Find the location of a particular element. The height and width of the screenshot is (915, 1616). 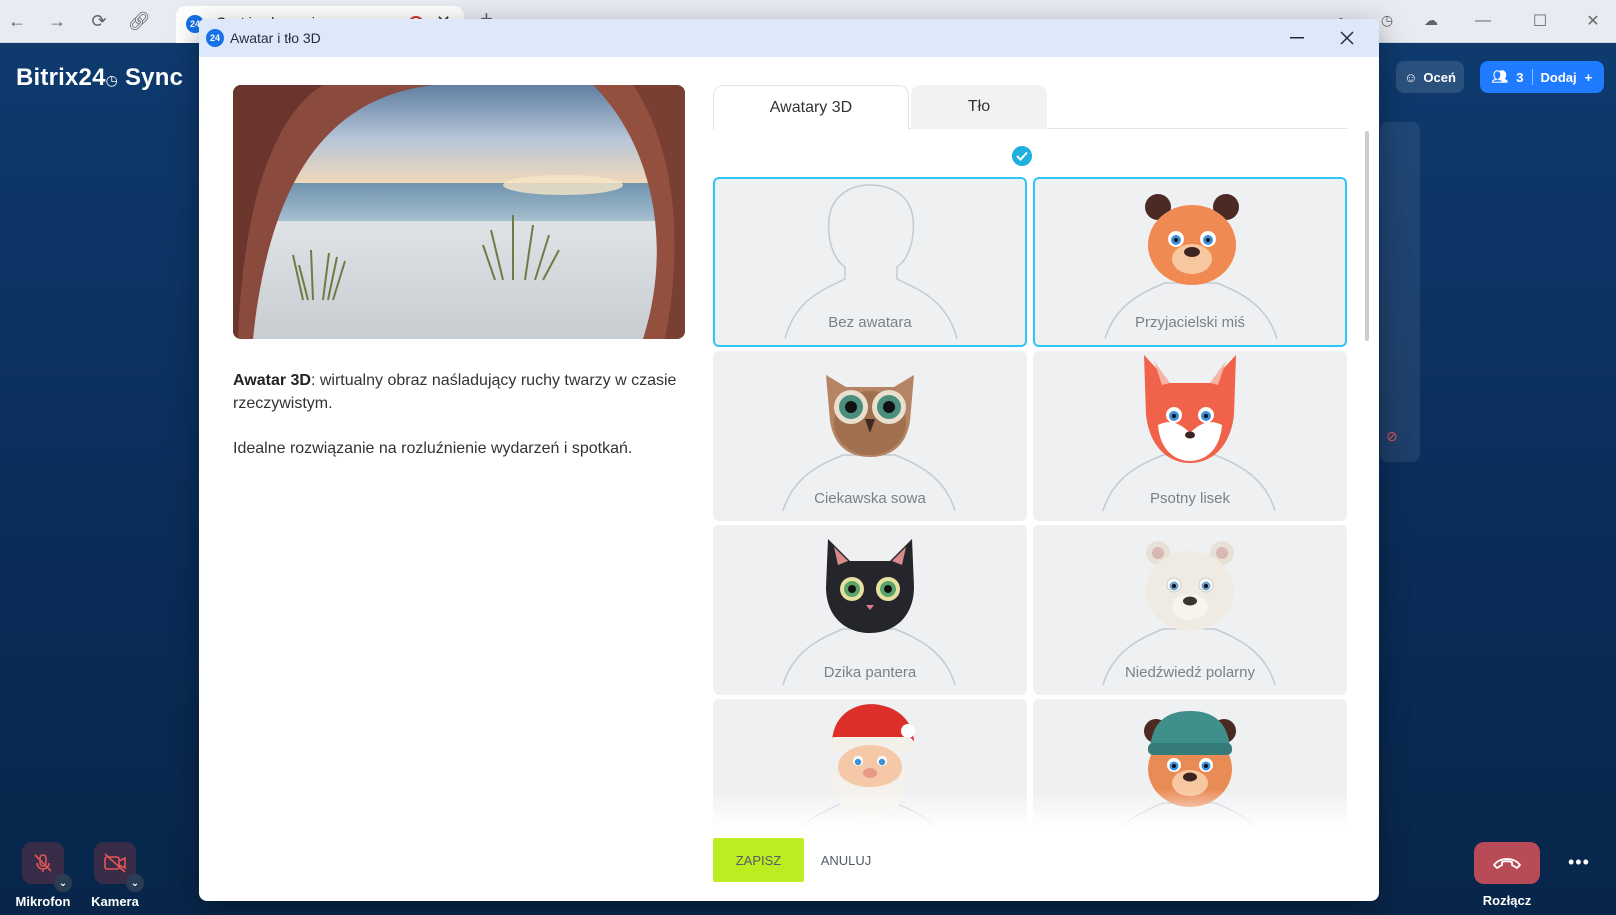

divider is located at coordinates (1532, 77).